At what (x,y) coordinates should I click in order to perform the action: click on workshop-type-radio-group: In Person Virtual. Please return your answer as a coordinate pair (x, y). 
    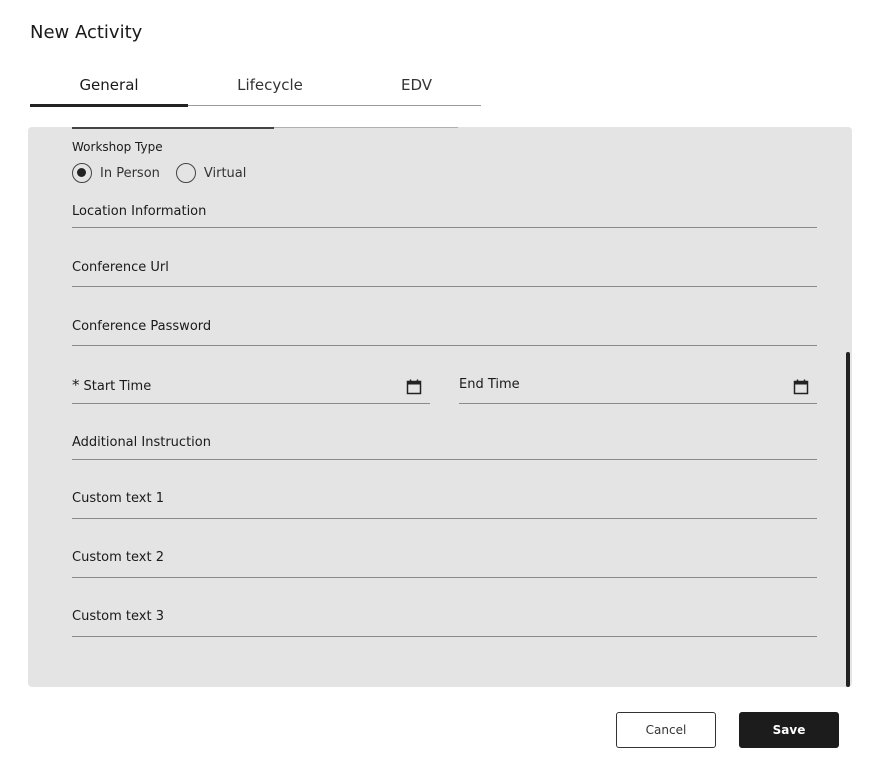
    Looking at the image, I should click on (167, 173).